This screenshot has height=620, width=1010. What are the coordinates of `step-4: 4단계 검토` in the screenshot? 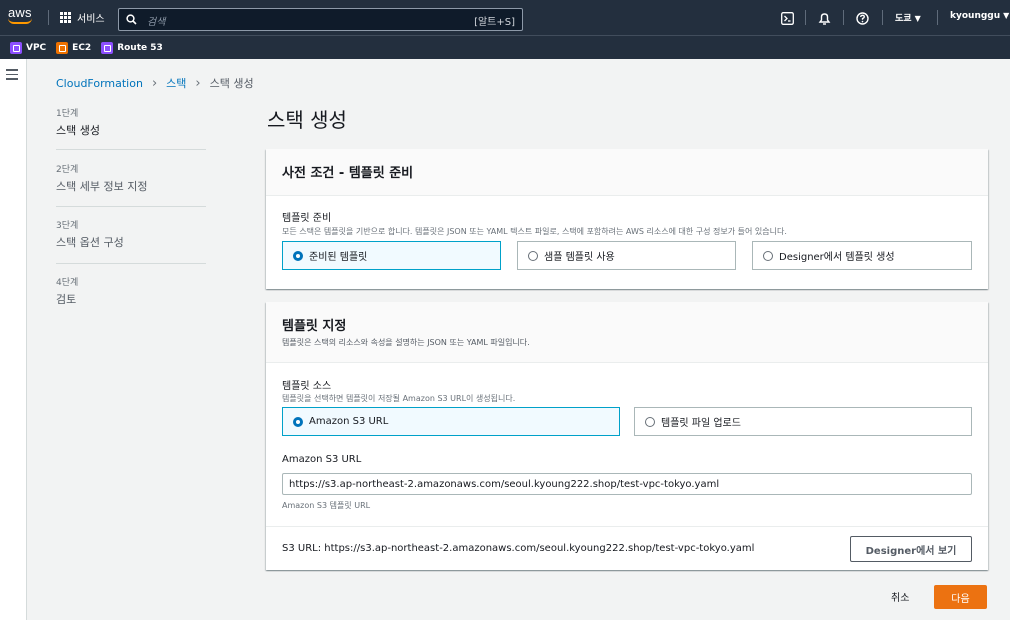 It's located at (131, 291).